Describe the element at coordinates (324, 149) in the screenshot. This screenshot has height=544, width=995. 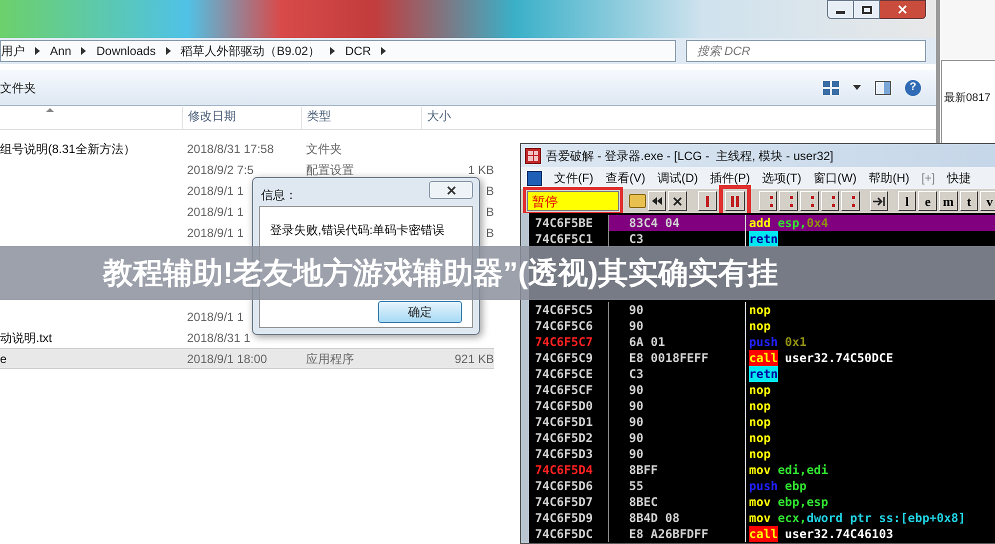
I see `file-type: 文件夹` at that location.